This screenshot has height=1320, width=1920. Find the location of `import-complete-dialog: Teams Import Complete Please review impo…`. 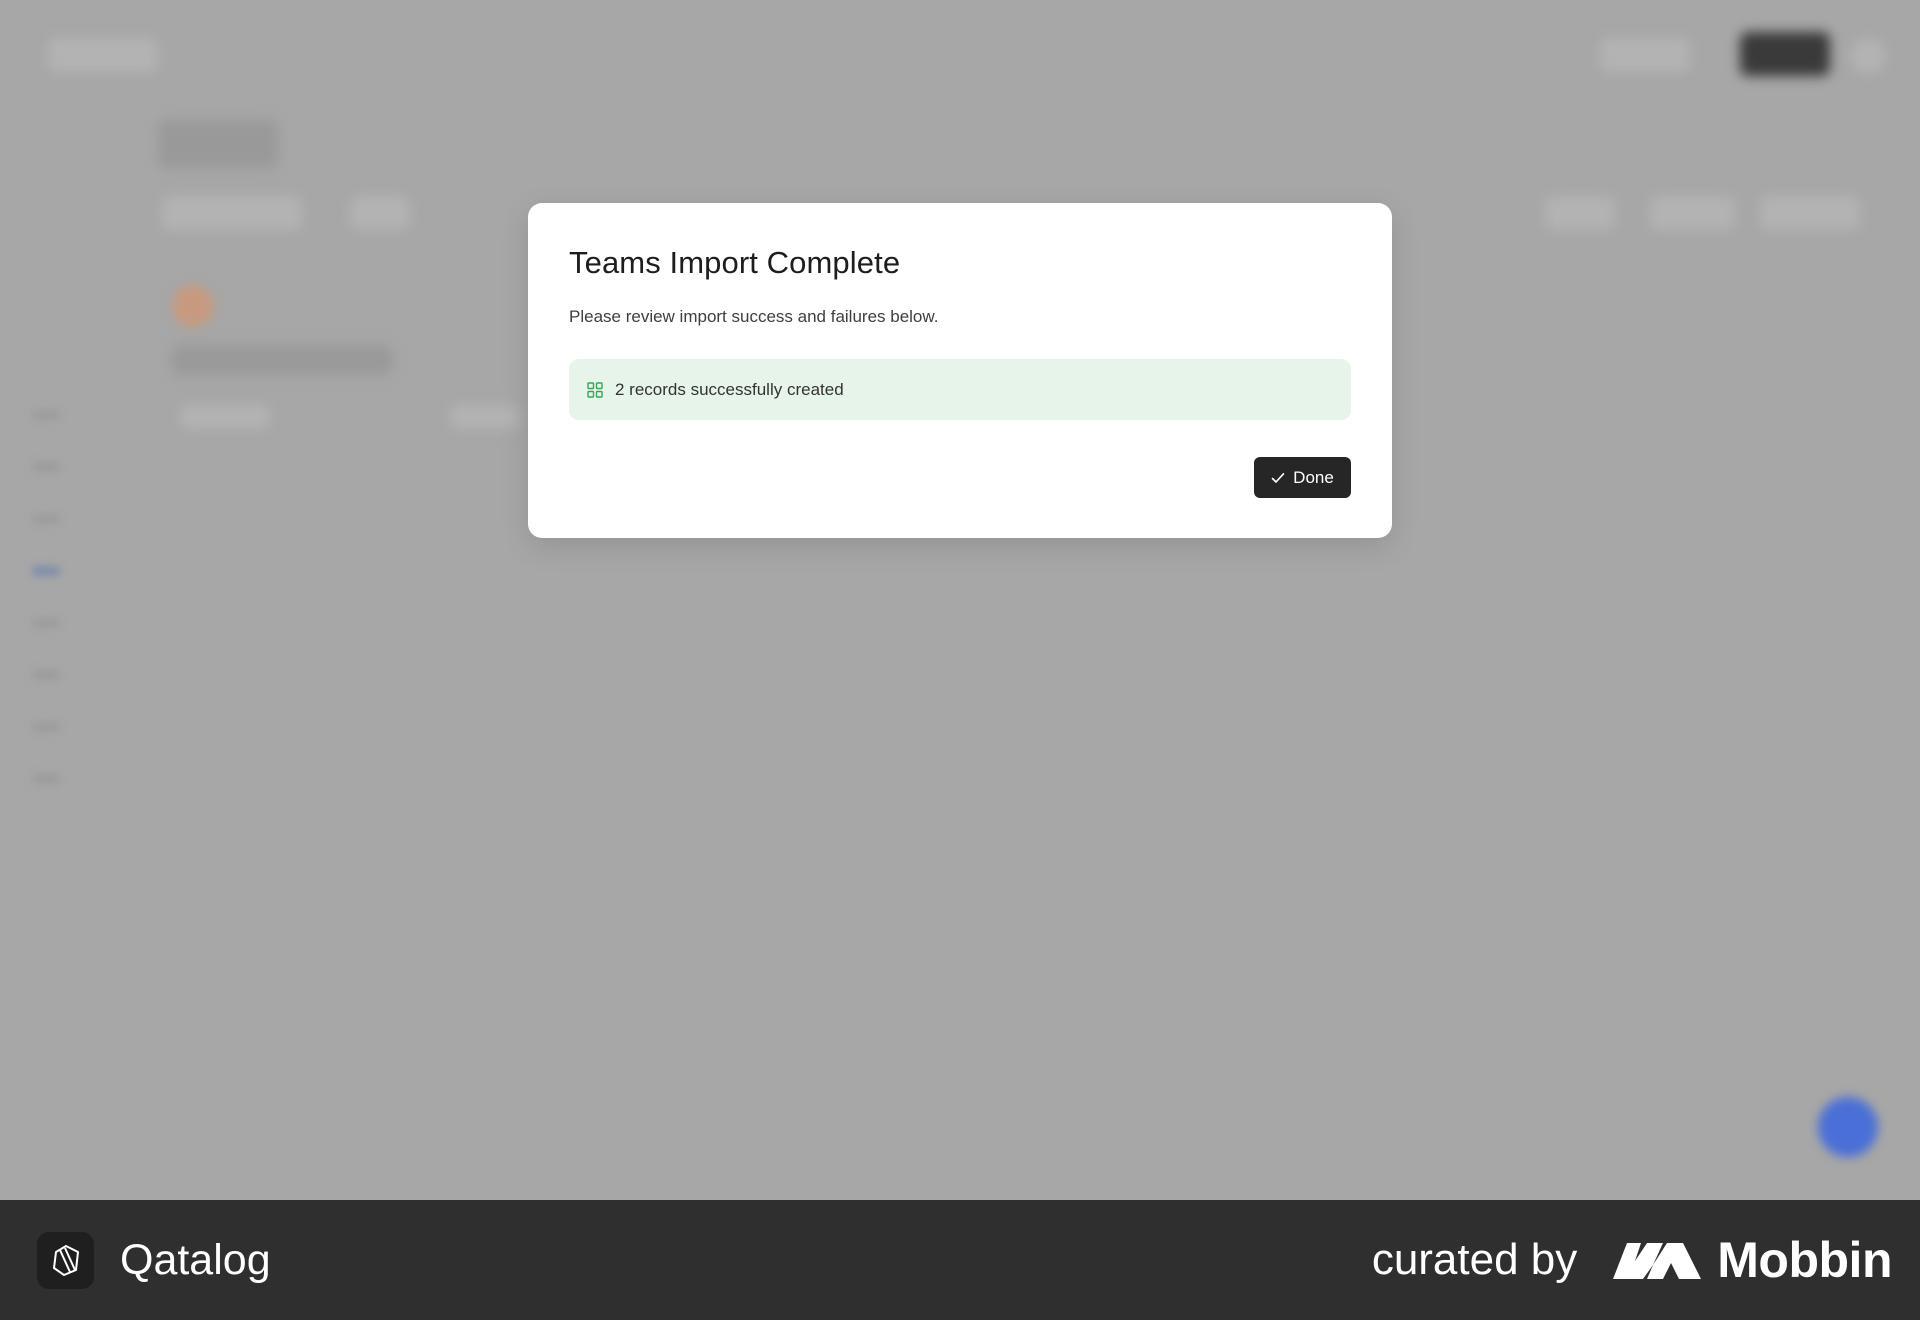

import-complete-dialog: Teams Import Complete Please review impo… is located at coordinates (960, 370).